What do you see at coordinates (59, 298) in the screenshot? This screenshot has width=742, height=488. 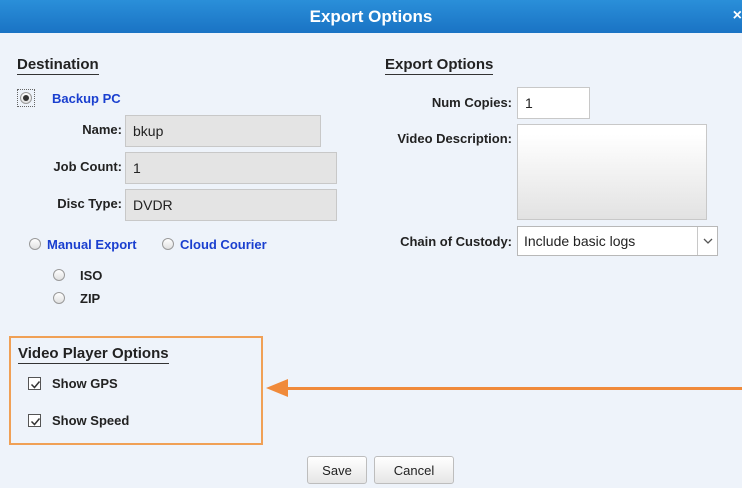 I see `zip-radio` at bounding box center [59, 298].